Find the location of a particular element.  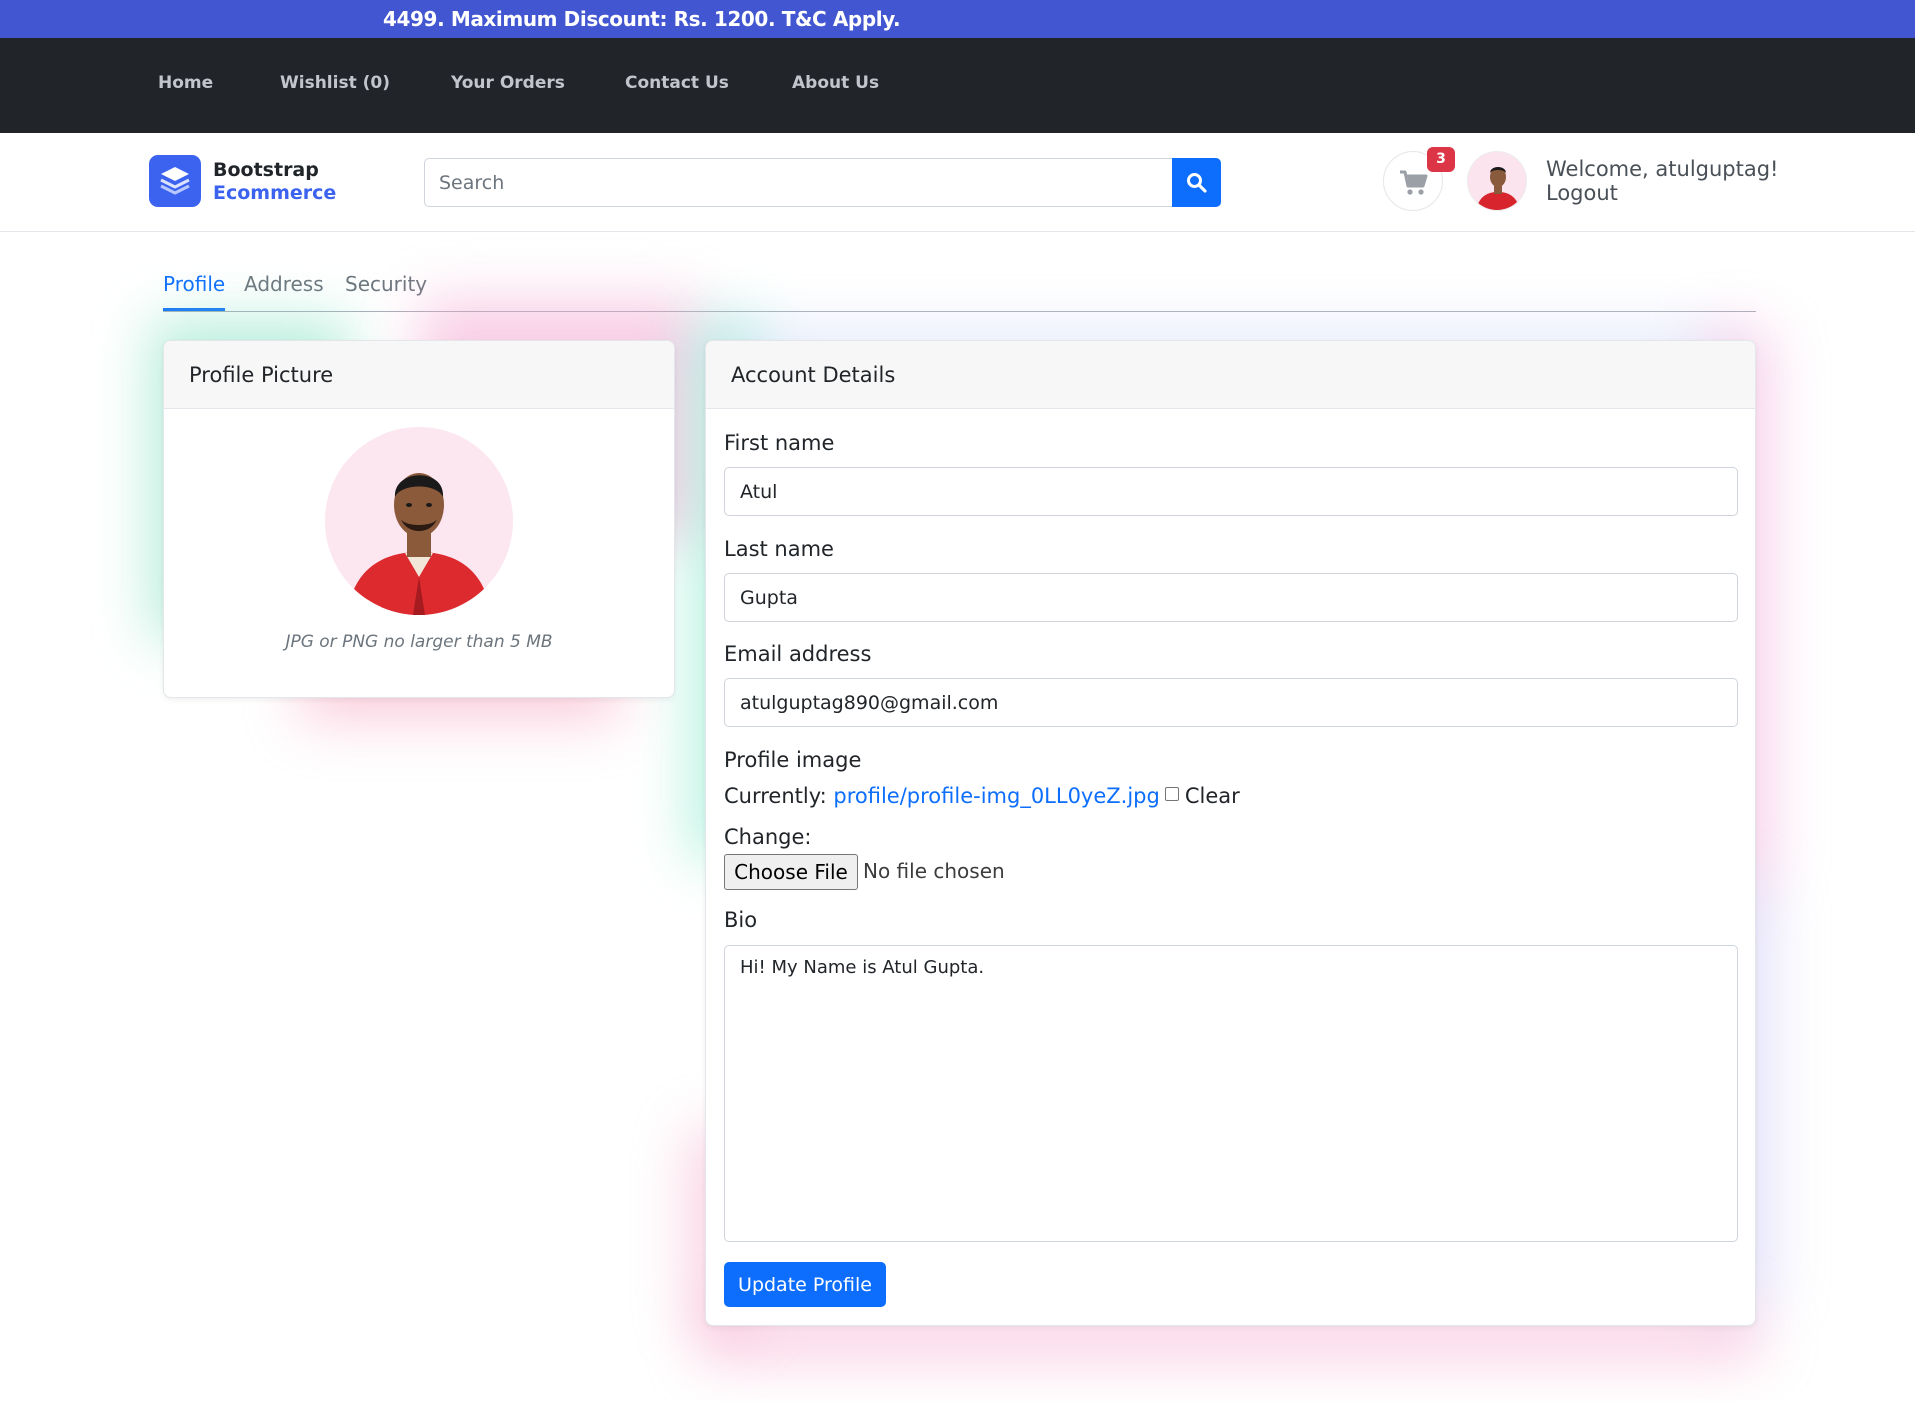

email-label: Email address is located at coordinates (798, 654).